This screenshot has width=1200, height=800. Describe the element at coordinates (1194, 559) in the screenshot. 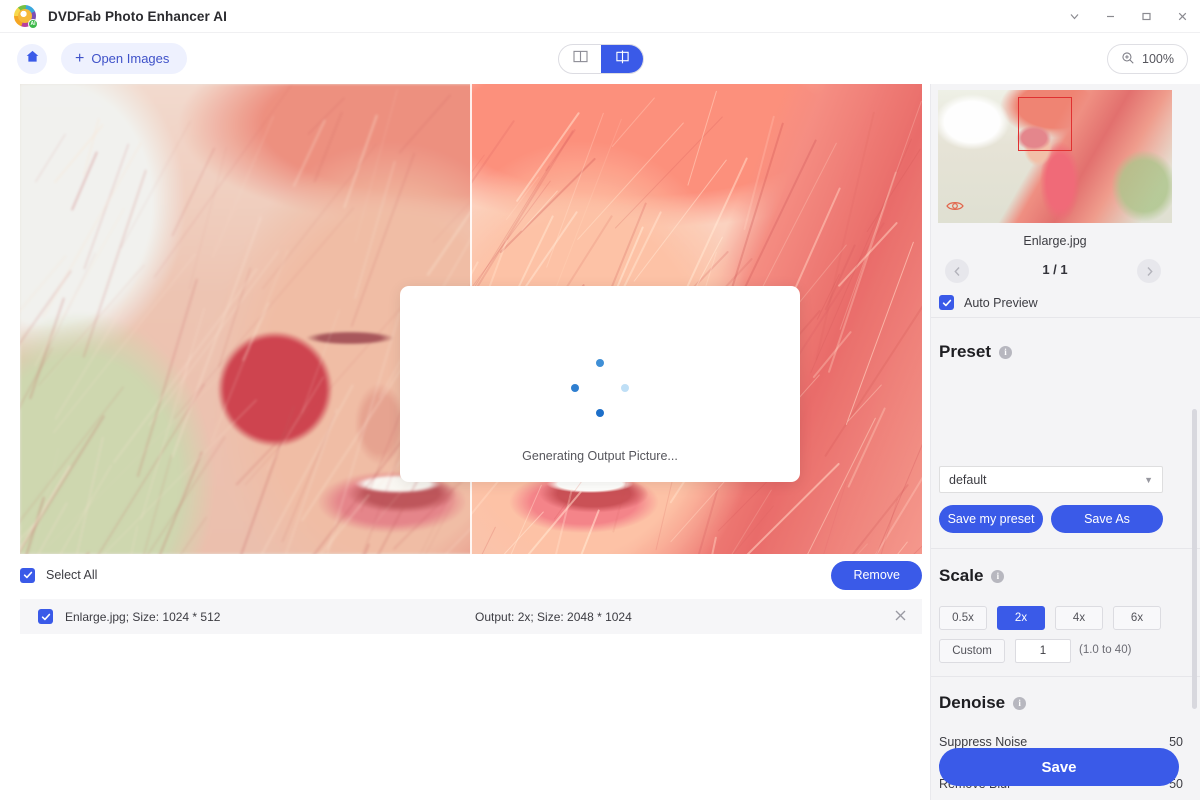

I see `panel-scrollbar` at that location.